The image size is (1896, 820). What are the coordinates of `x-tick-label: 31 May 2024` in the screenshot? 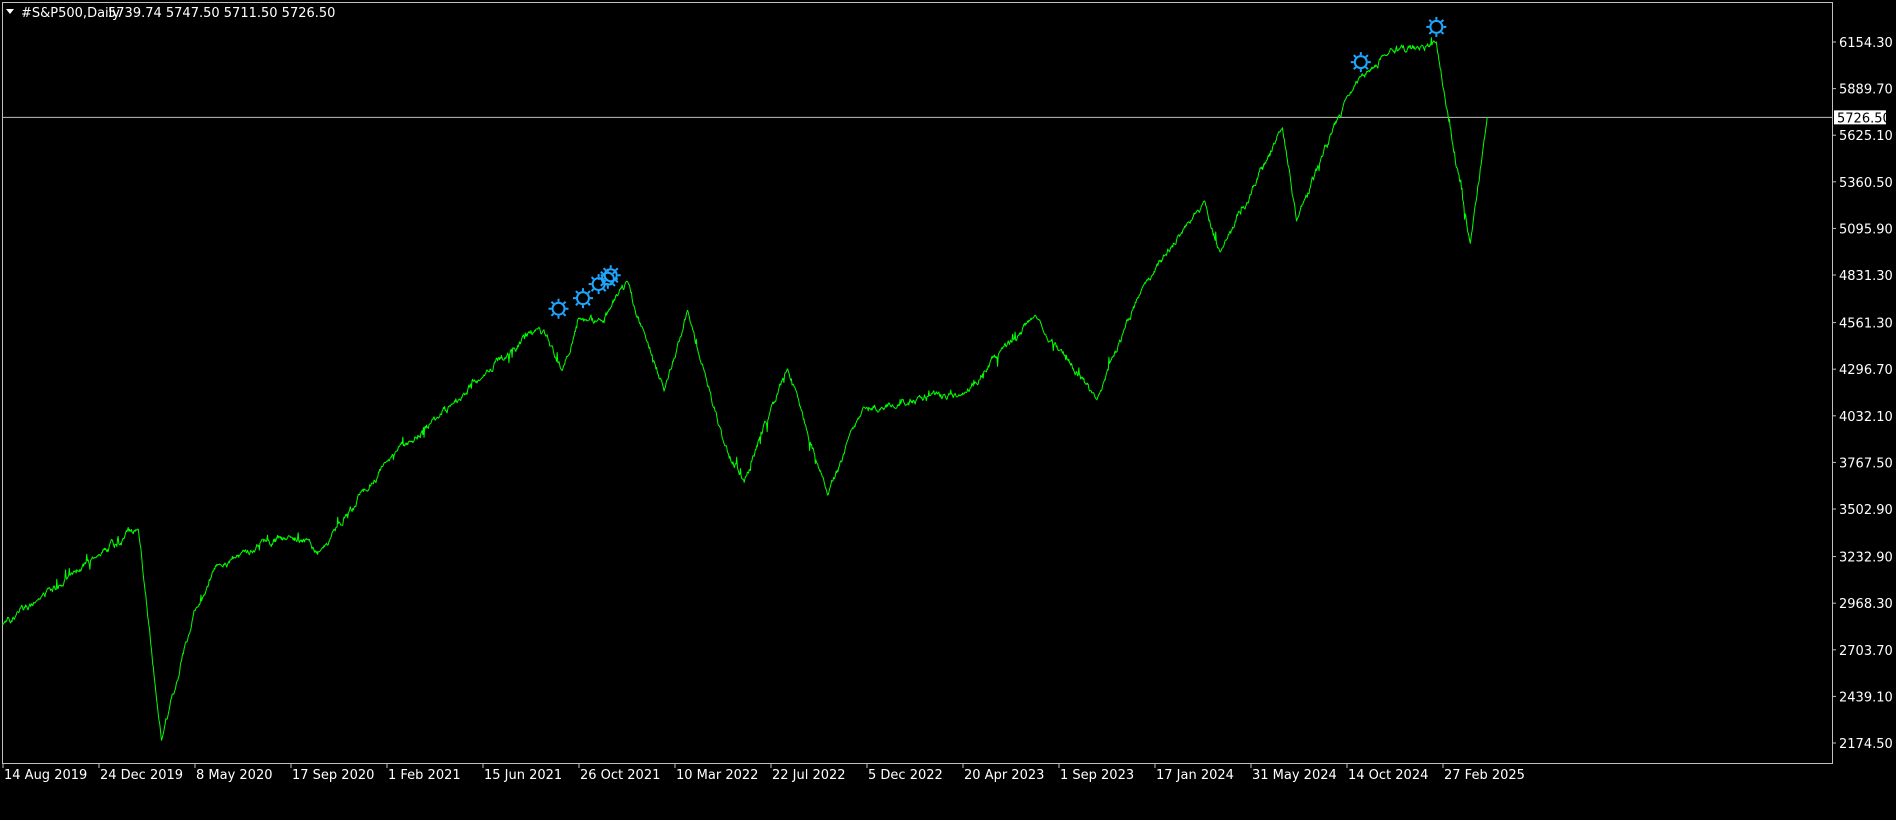 It's located at (1294, 775).